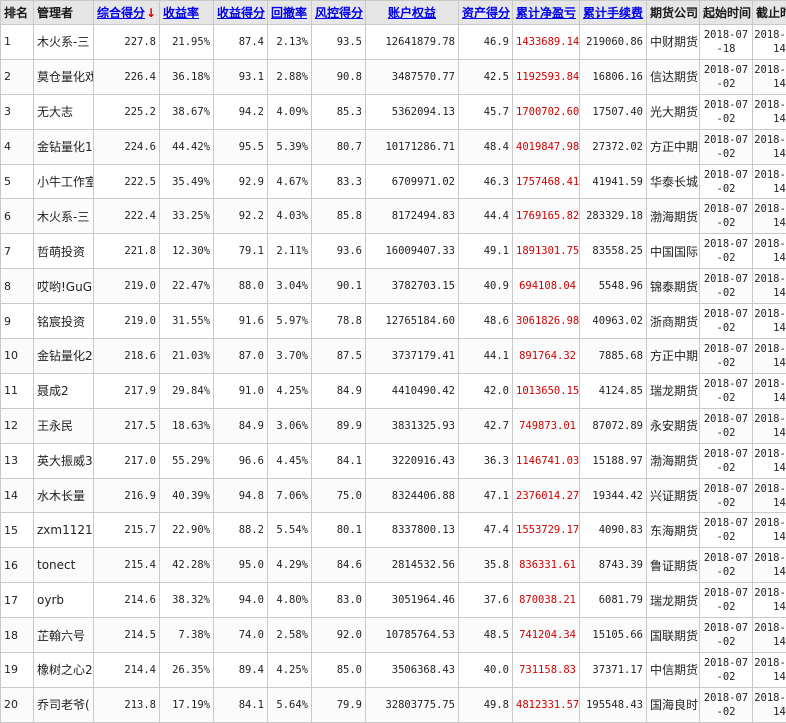 Image resolution: width=786 pixels, height=723 pixels. What do you see at coordinates (17, 356) in the screenshot?
I see `rank-cell: 10` at bounding box center [17, 356].